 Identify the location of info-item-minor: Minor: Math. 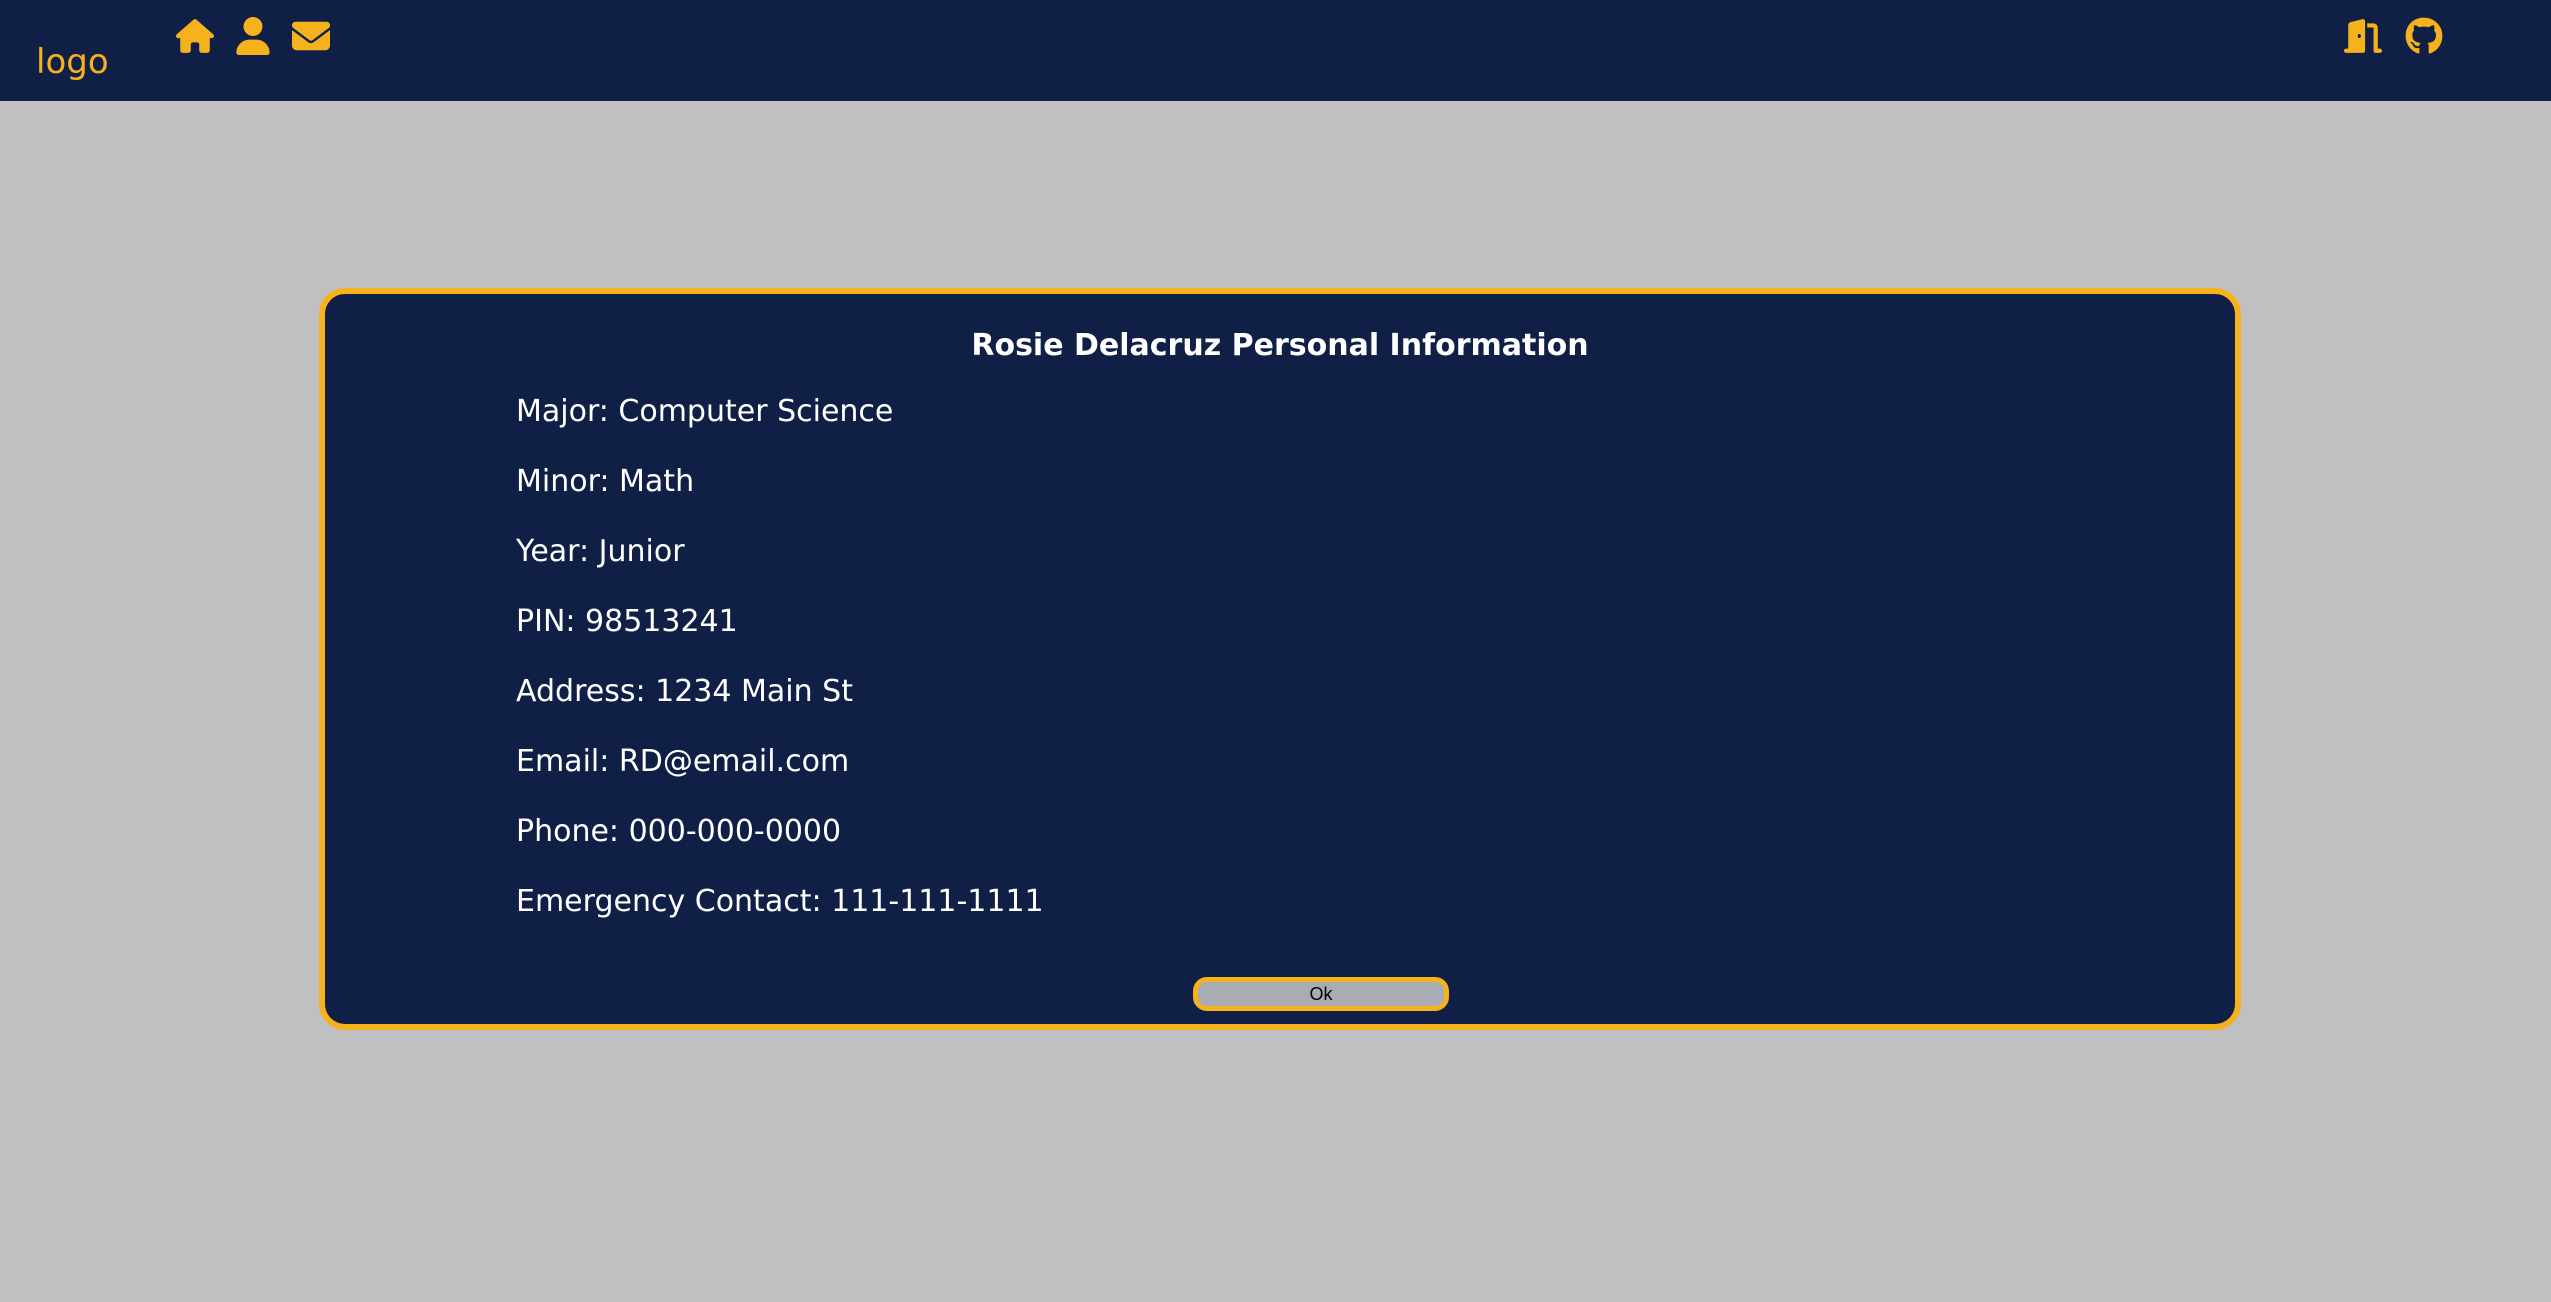
(605, 481).